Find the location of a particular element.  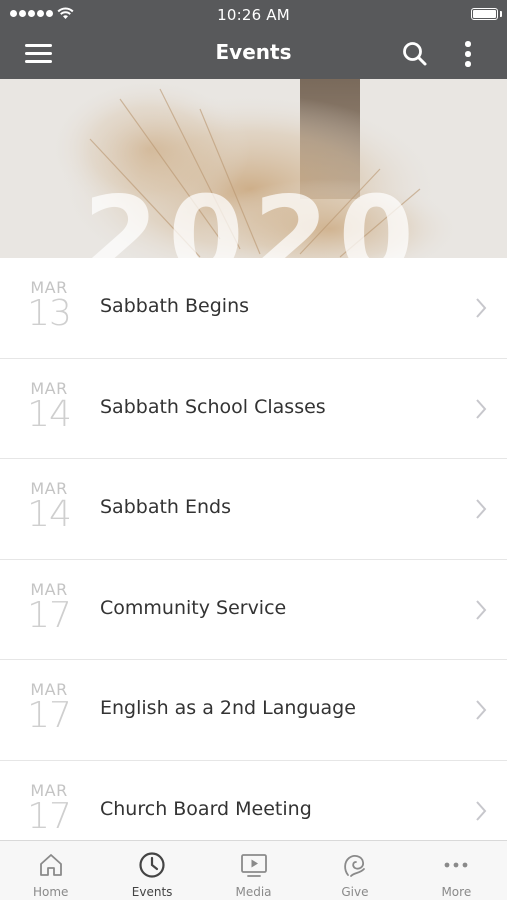

tab-media: Media is located at coordinates (253, 870).